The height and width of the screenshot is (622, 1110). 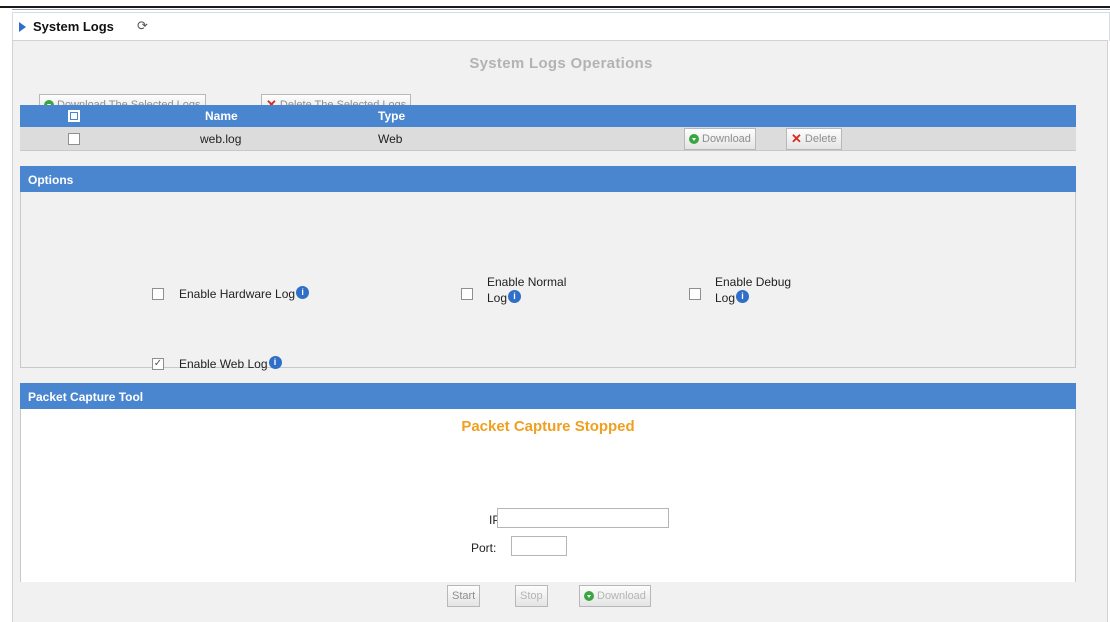 What do you see at coordinates (539, 546) in the screenshot?
I see `port-input` at bounding box center [539, 546].